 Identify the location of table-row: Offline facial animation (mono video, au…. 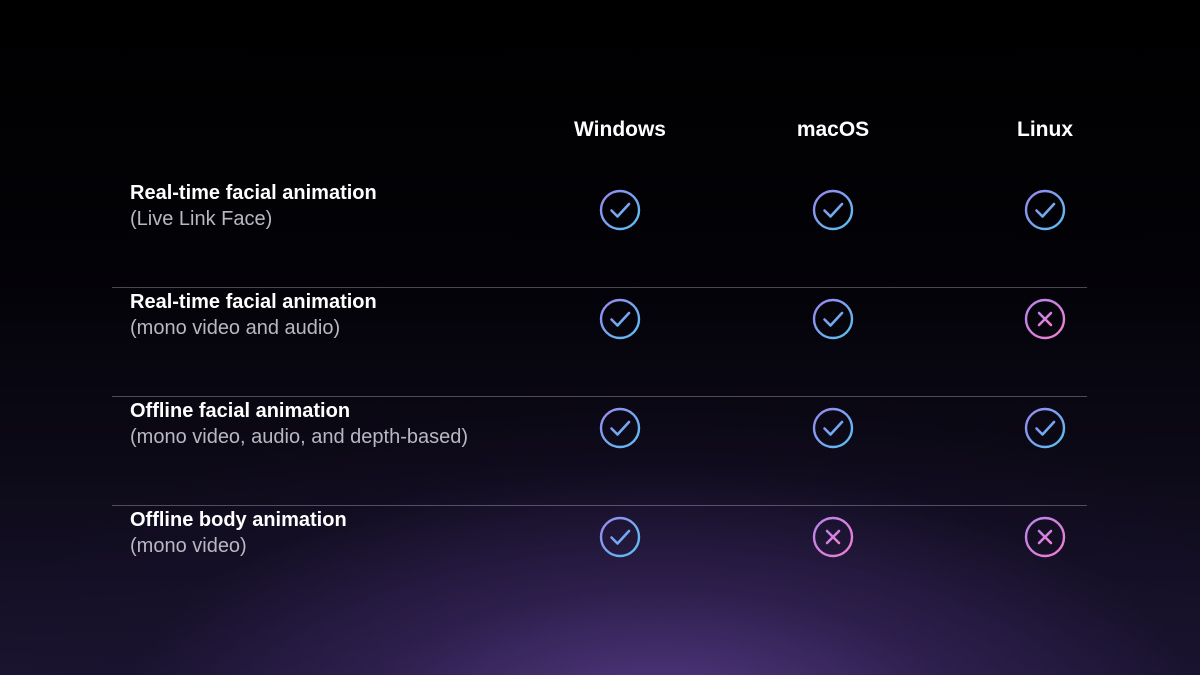
(599, 452).